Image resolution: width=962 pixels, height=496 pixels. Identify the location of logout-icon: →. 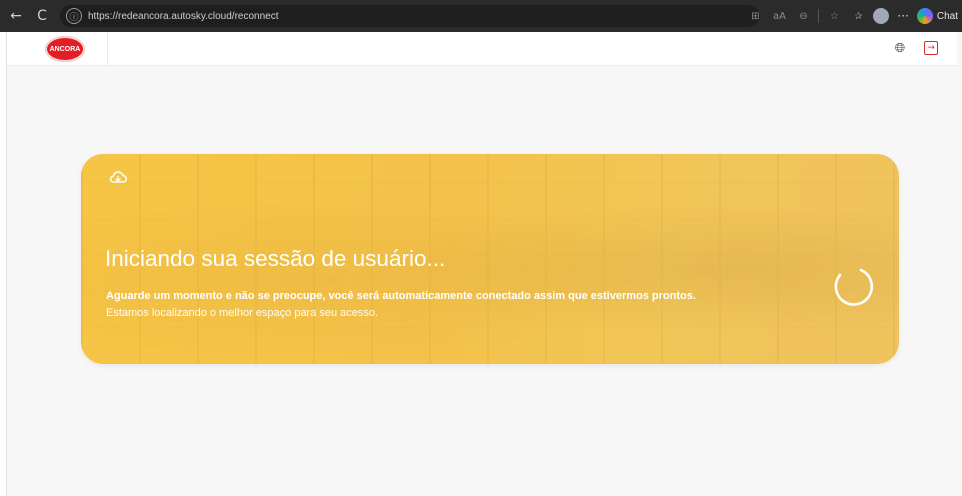
(931, 48).